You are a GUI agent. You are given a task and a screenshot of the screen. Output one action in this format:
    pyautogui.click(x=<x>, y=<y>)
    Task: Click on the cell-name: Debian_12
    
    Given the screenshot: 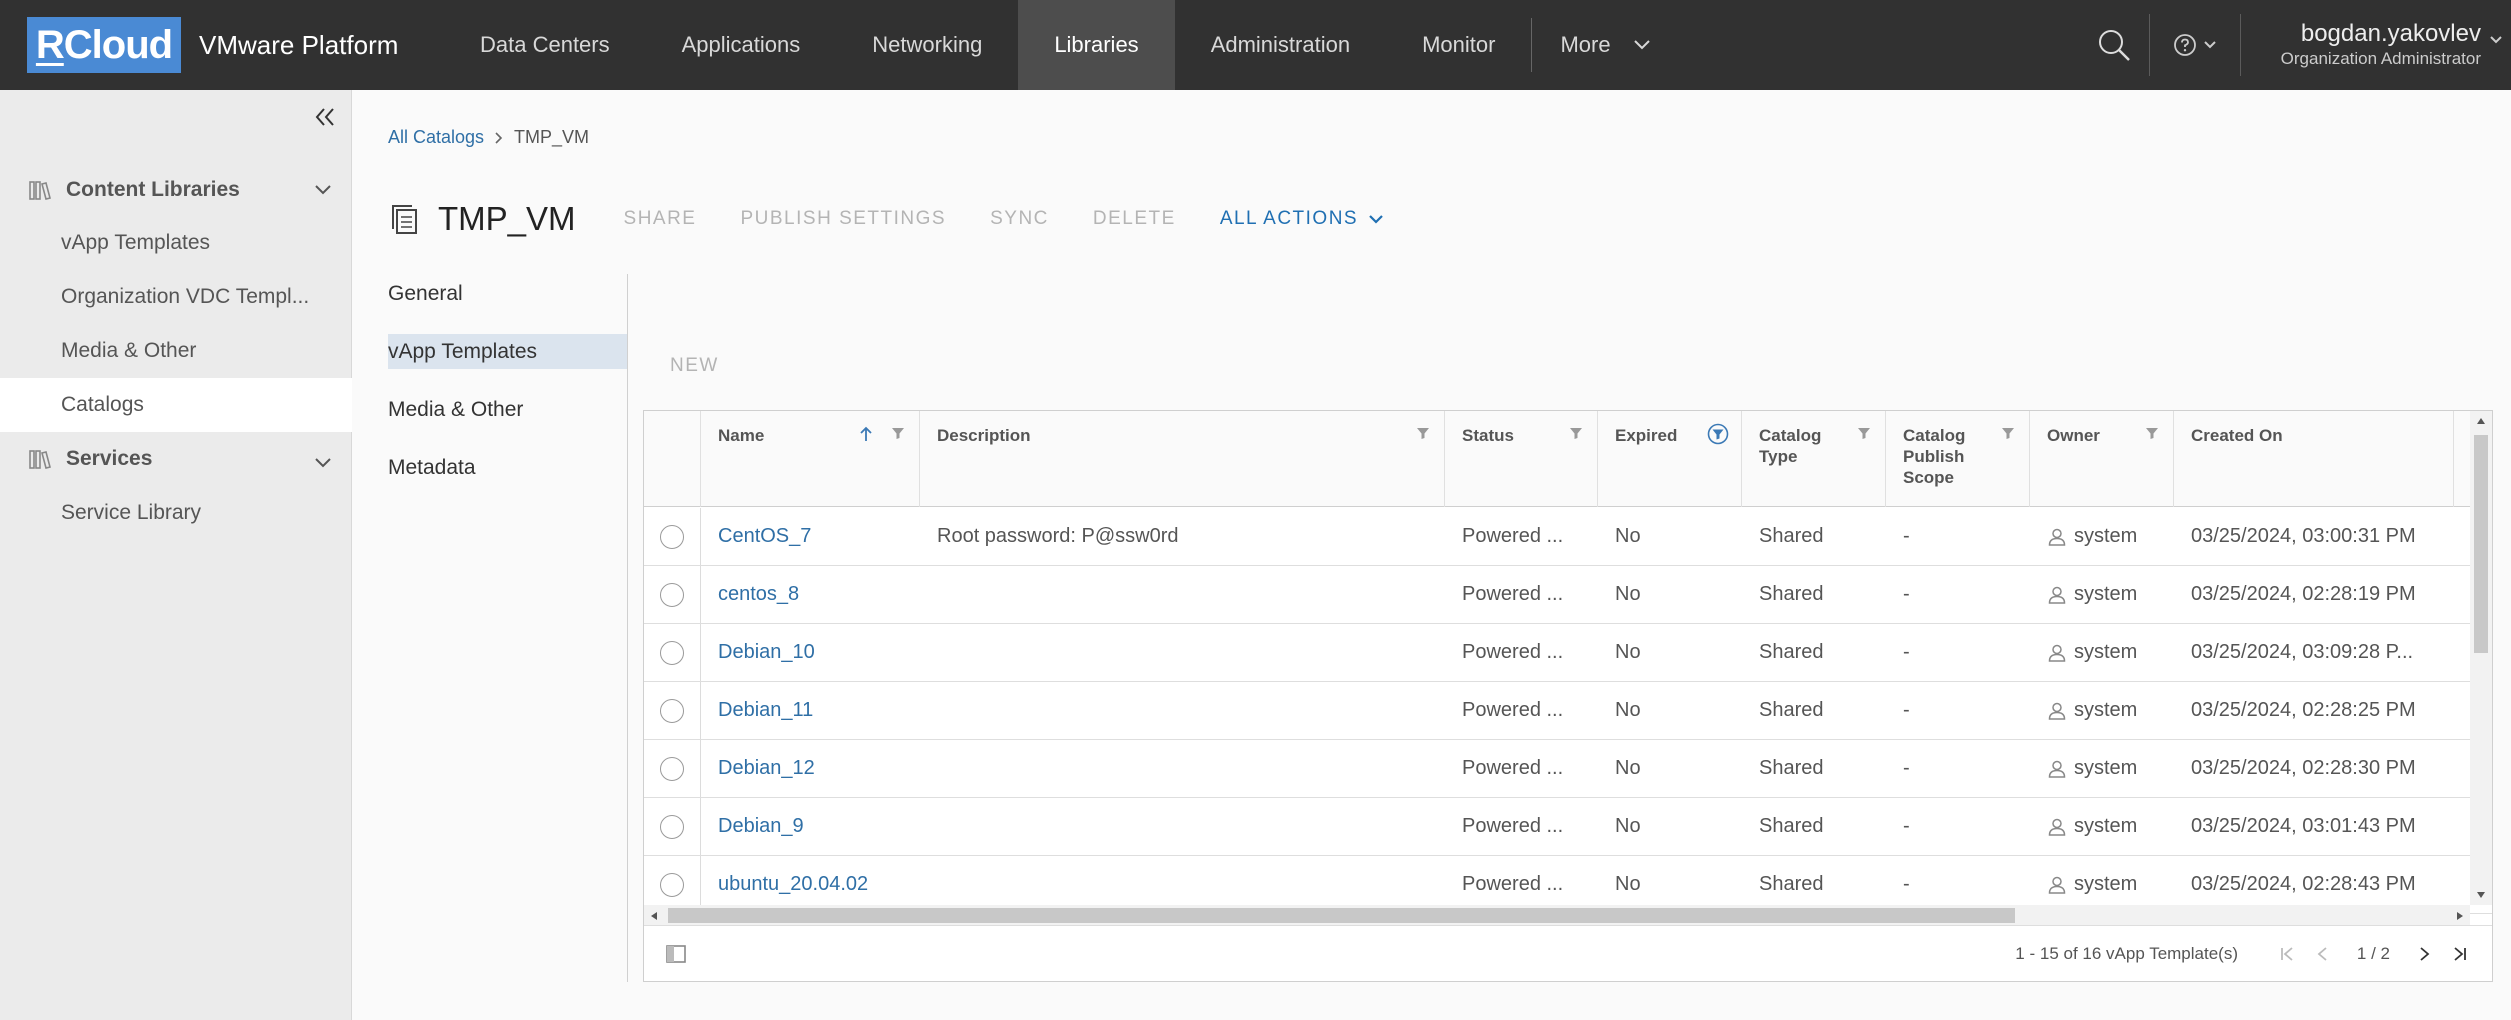 What is the action you would take?
    pyautogui.click(x=810, y=768)
    